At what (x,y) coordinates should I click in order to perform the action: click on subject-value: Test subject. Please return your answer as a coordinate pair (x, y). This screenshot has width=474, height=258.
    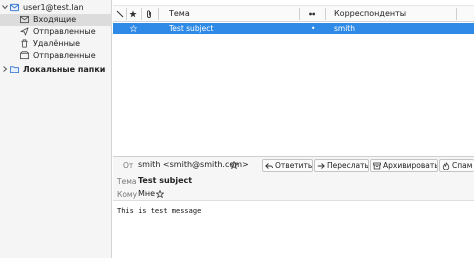
    Looking at the image, I should click on (165, 180).